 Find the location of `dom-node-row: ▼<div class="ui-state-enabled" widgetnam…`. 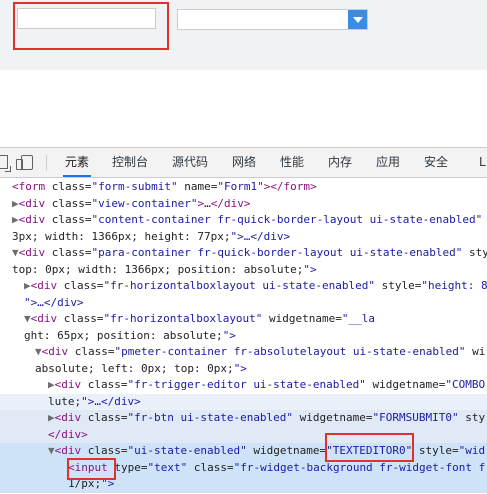

dom-node-row: ▼<div class="ui-state-enabled" widgetnam… is located at coordinates (243, 451).